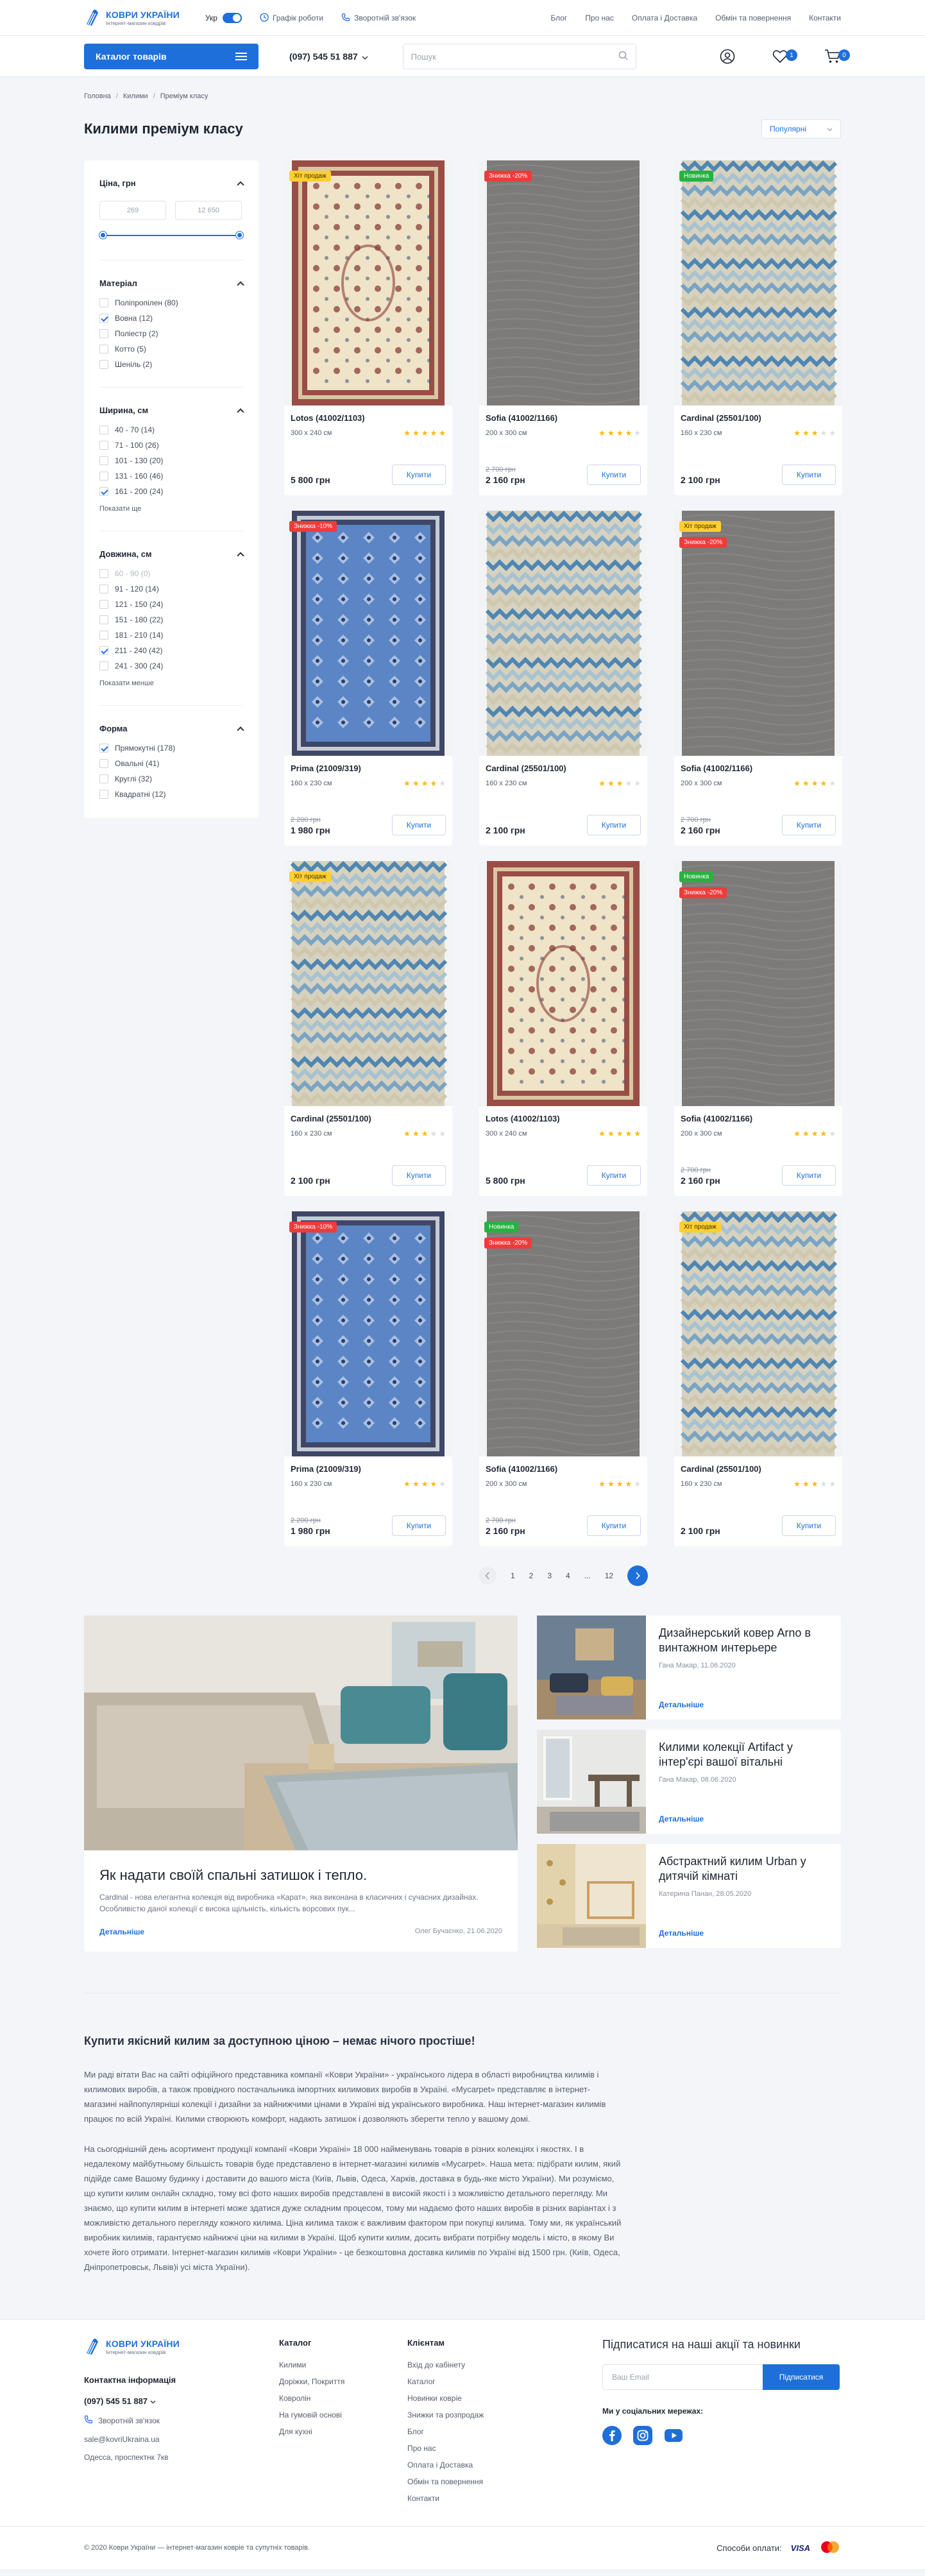  What do you see at coordinates (171, 509) in the screenshot?
I see `width-show-more: Показати ще` at bounding box center [171, 509].